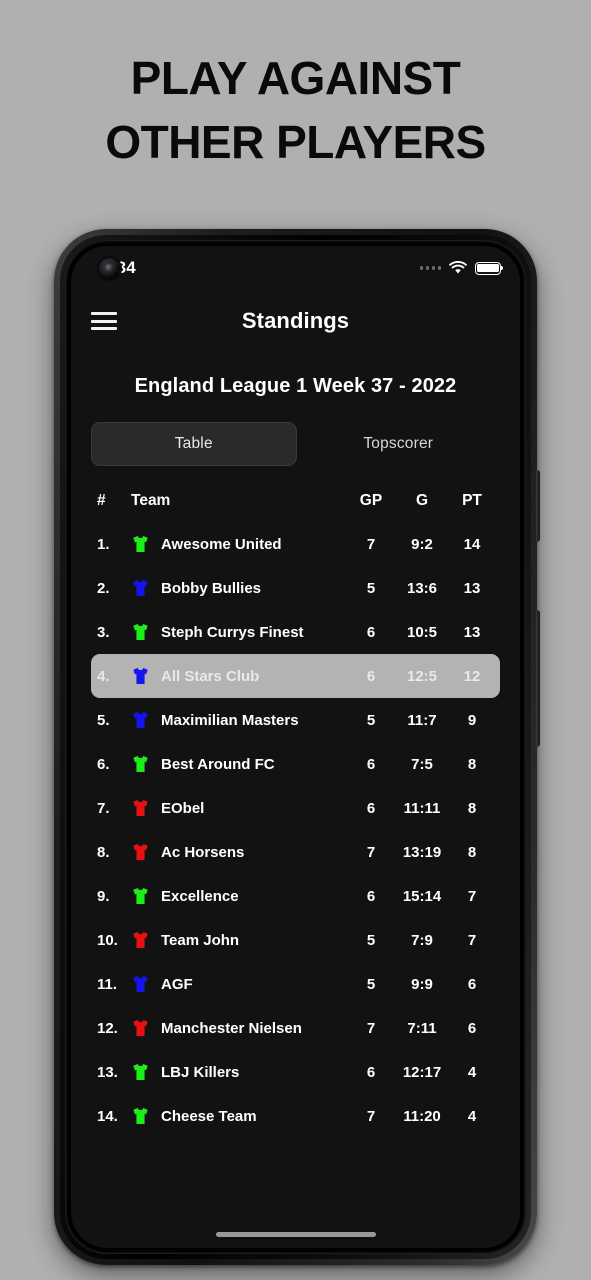 The height and width of the screenshot is (1280, 591). I want to click on row-team-name: AGF, so click(177, 984).